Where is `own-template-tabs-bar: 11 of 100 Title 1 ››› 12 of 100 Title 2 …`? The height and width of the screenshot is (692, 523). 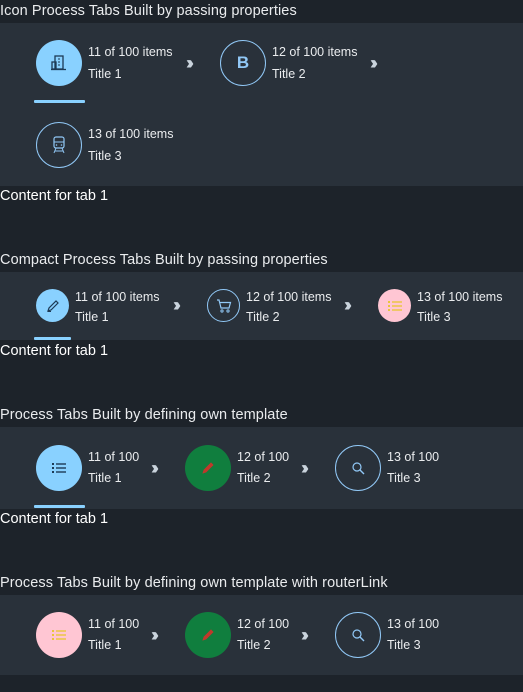
own-template-tabs-bar: 11 of 100 Title 1 ››› 12 of 100 Title 2 … is located at coordinates (261, 468).